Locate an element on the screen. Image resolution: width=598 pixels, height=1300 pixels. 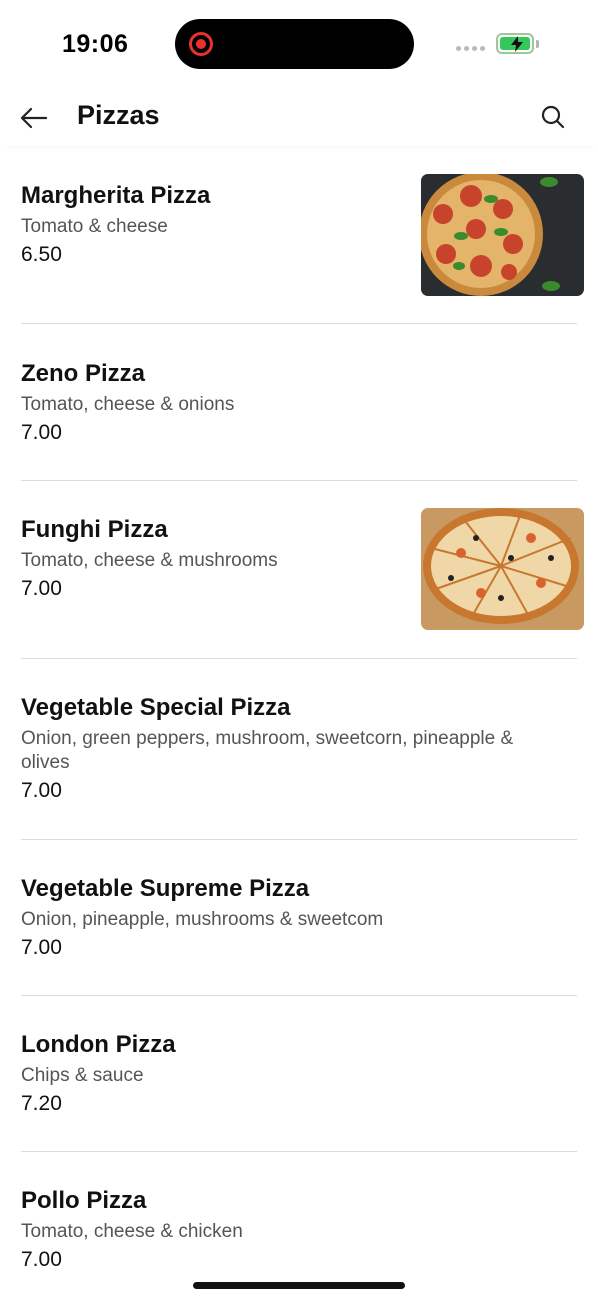
item-name: Zeno Pizza is located at coordinates (83, 373).